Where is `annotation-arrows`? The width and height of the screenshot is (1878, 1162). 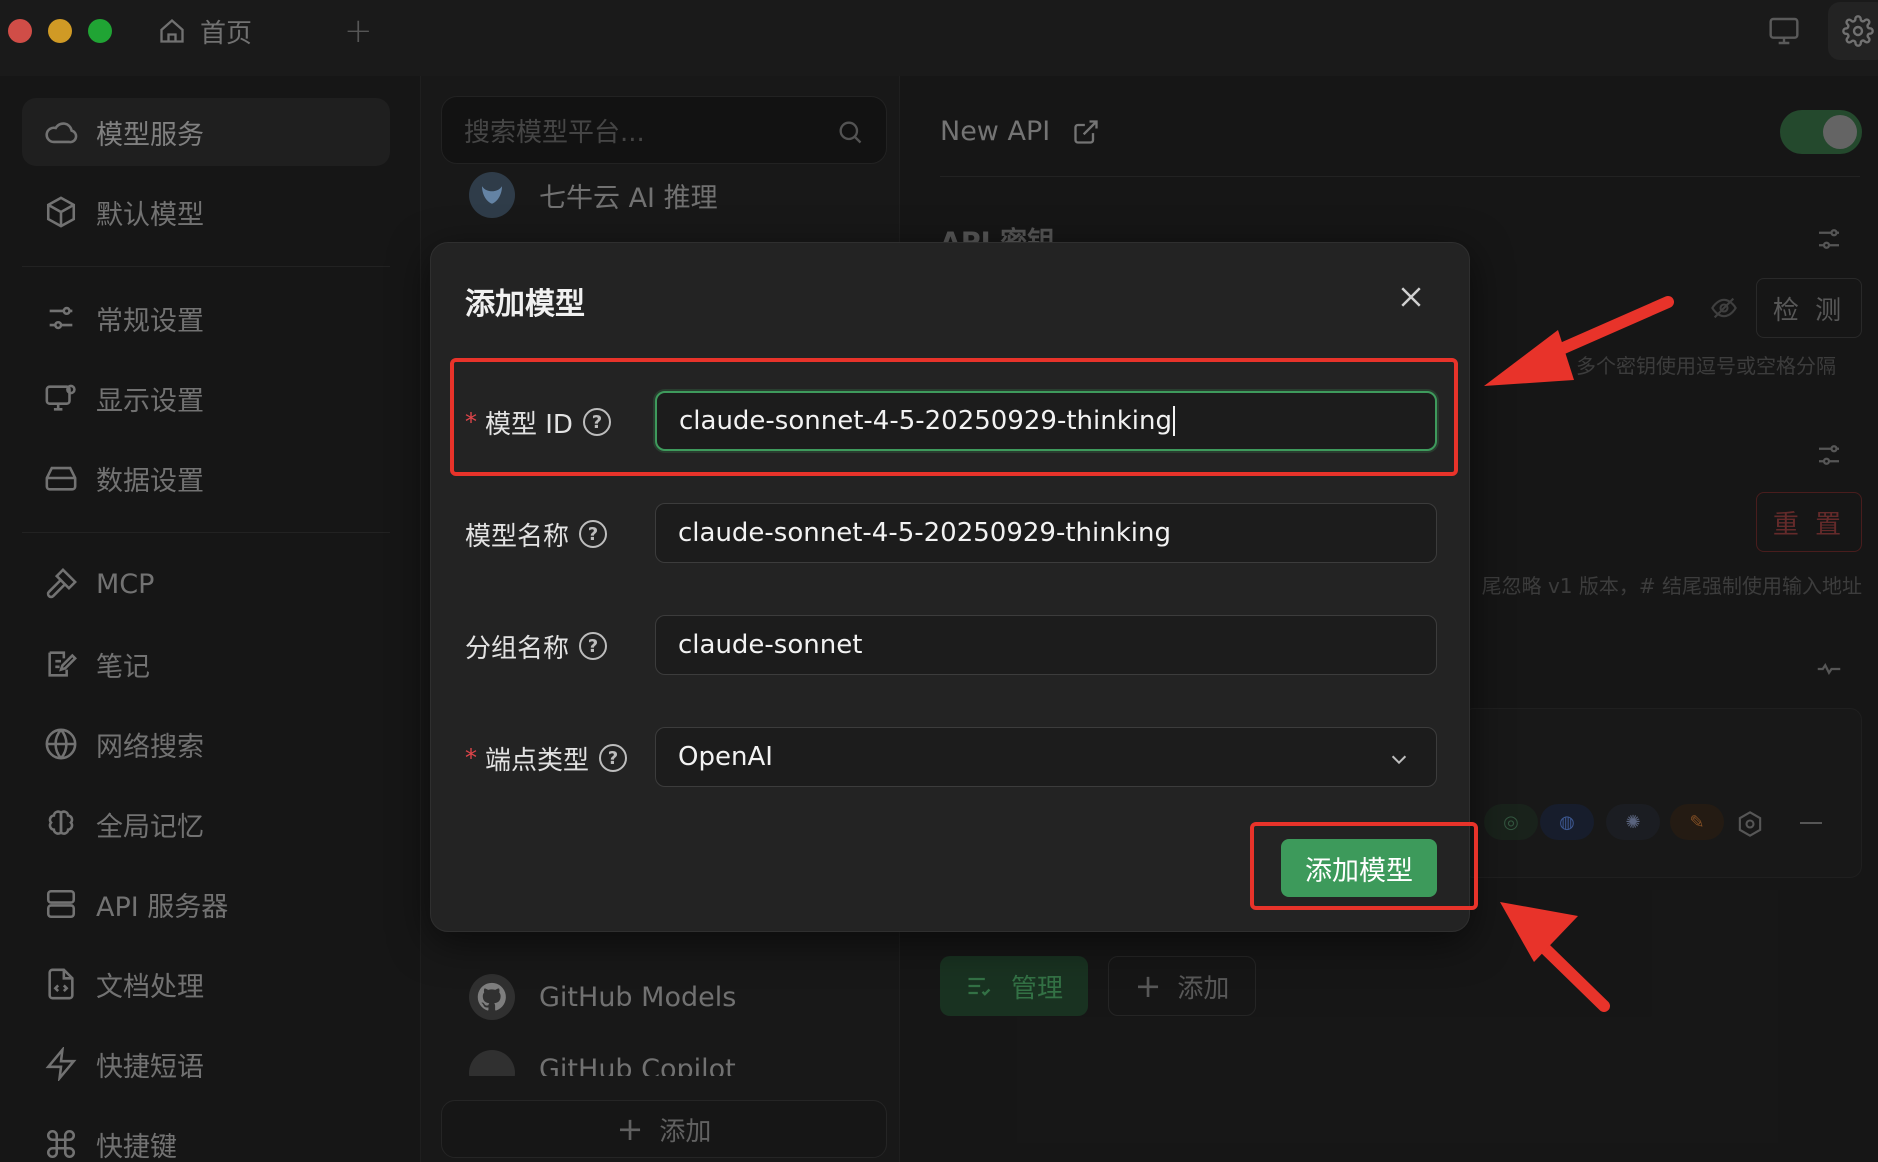
annotation-arrows is located at coordinates (1579, 654).